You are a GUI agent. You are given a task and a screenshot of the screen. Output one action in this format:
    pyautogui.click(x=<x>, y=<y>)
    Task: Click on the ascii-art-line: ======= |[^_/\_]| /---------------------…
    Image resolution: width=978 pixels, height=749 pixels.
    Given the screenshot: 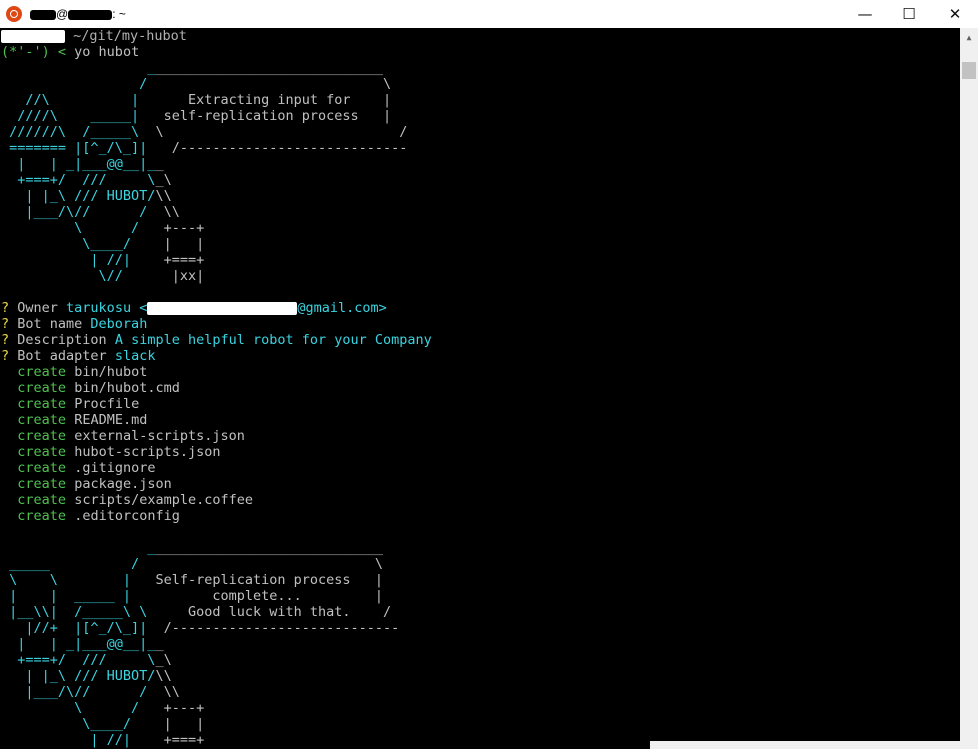 What is the action you would take?
    pyautogui.click(x=480, y=148)
    